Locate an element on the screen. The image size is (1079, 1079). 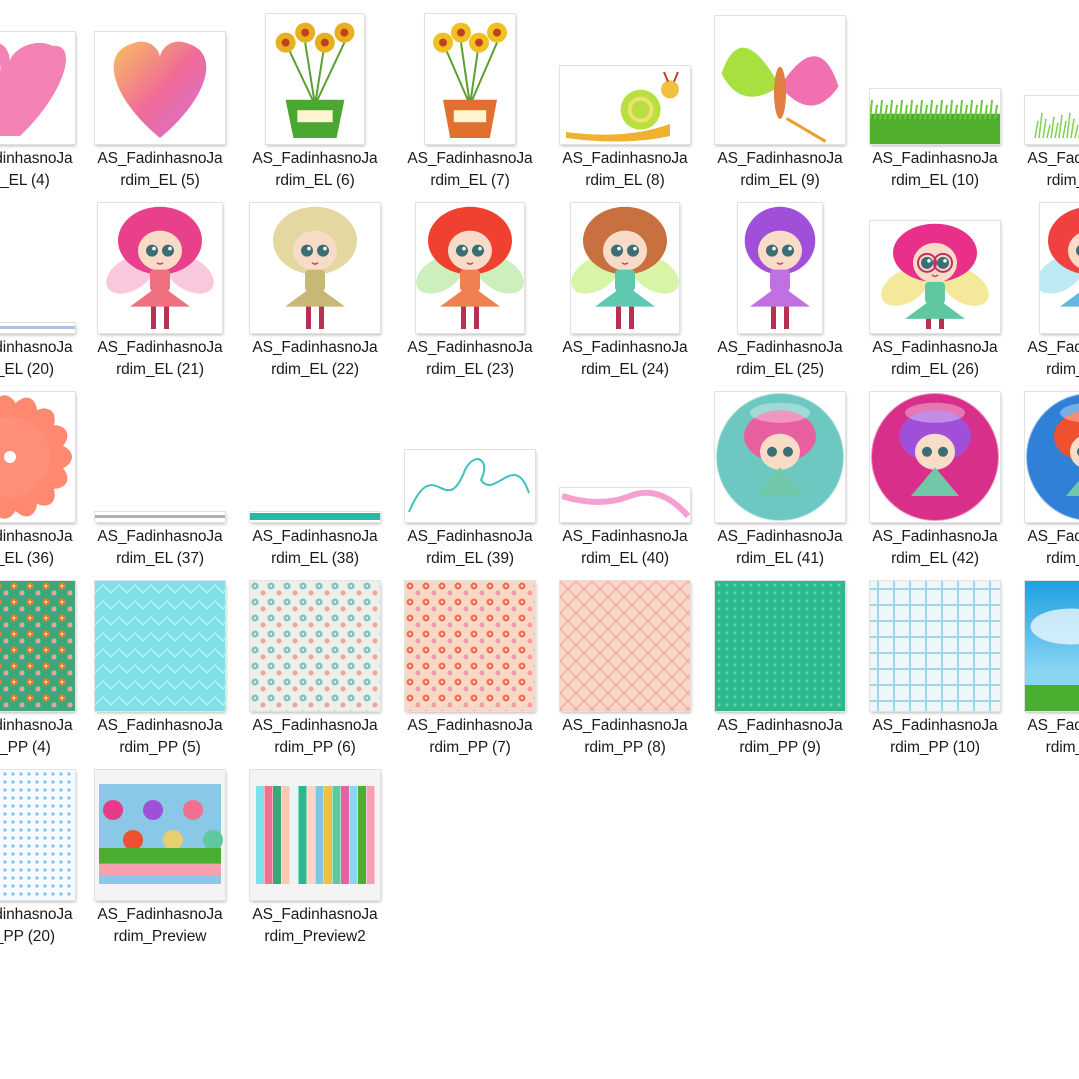
file-item: AS_FadinhasnoJa rdim_Preview is located at coordinates (160, 860).